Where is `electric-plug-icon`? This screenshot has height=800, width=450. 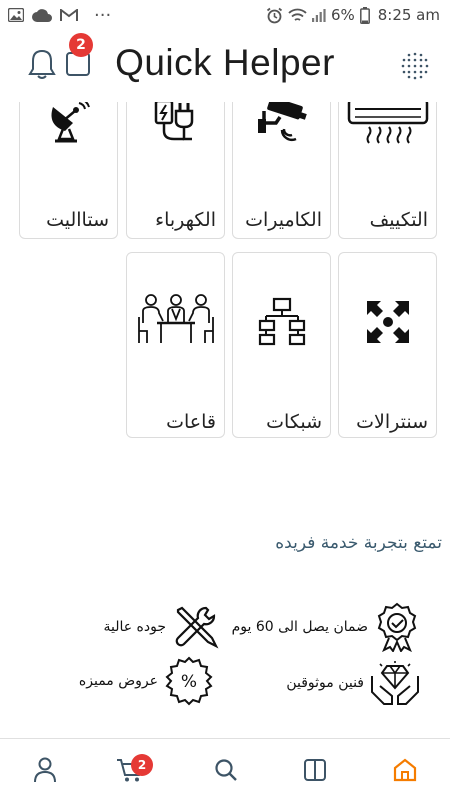 electric-plug-icon is located at coordinates (175, 121).